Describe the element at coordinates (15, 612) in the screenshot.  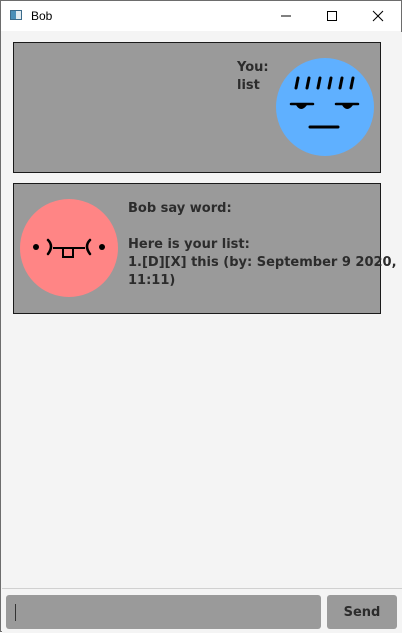
I see `text-caret` at that location.